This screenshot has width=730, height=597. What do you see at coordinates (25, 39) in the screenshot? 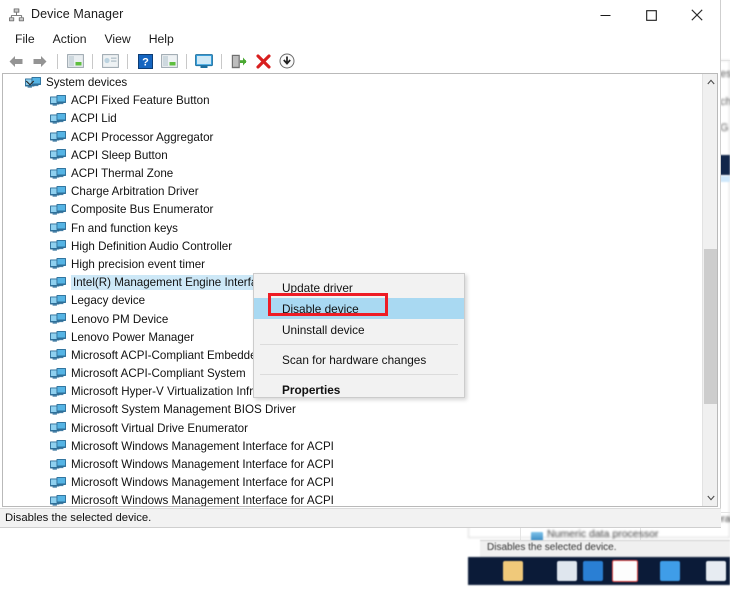
I see `menu-file: File` at bounding box center [25, 39].